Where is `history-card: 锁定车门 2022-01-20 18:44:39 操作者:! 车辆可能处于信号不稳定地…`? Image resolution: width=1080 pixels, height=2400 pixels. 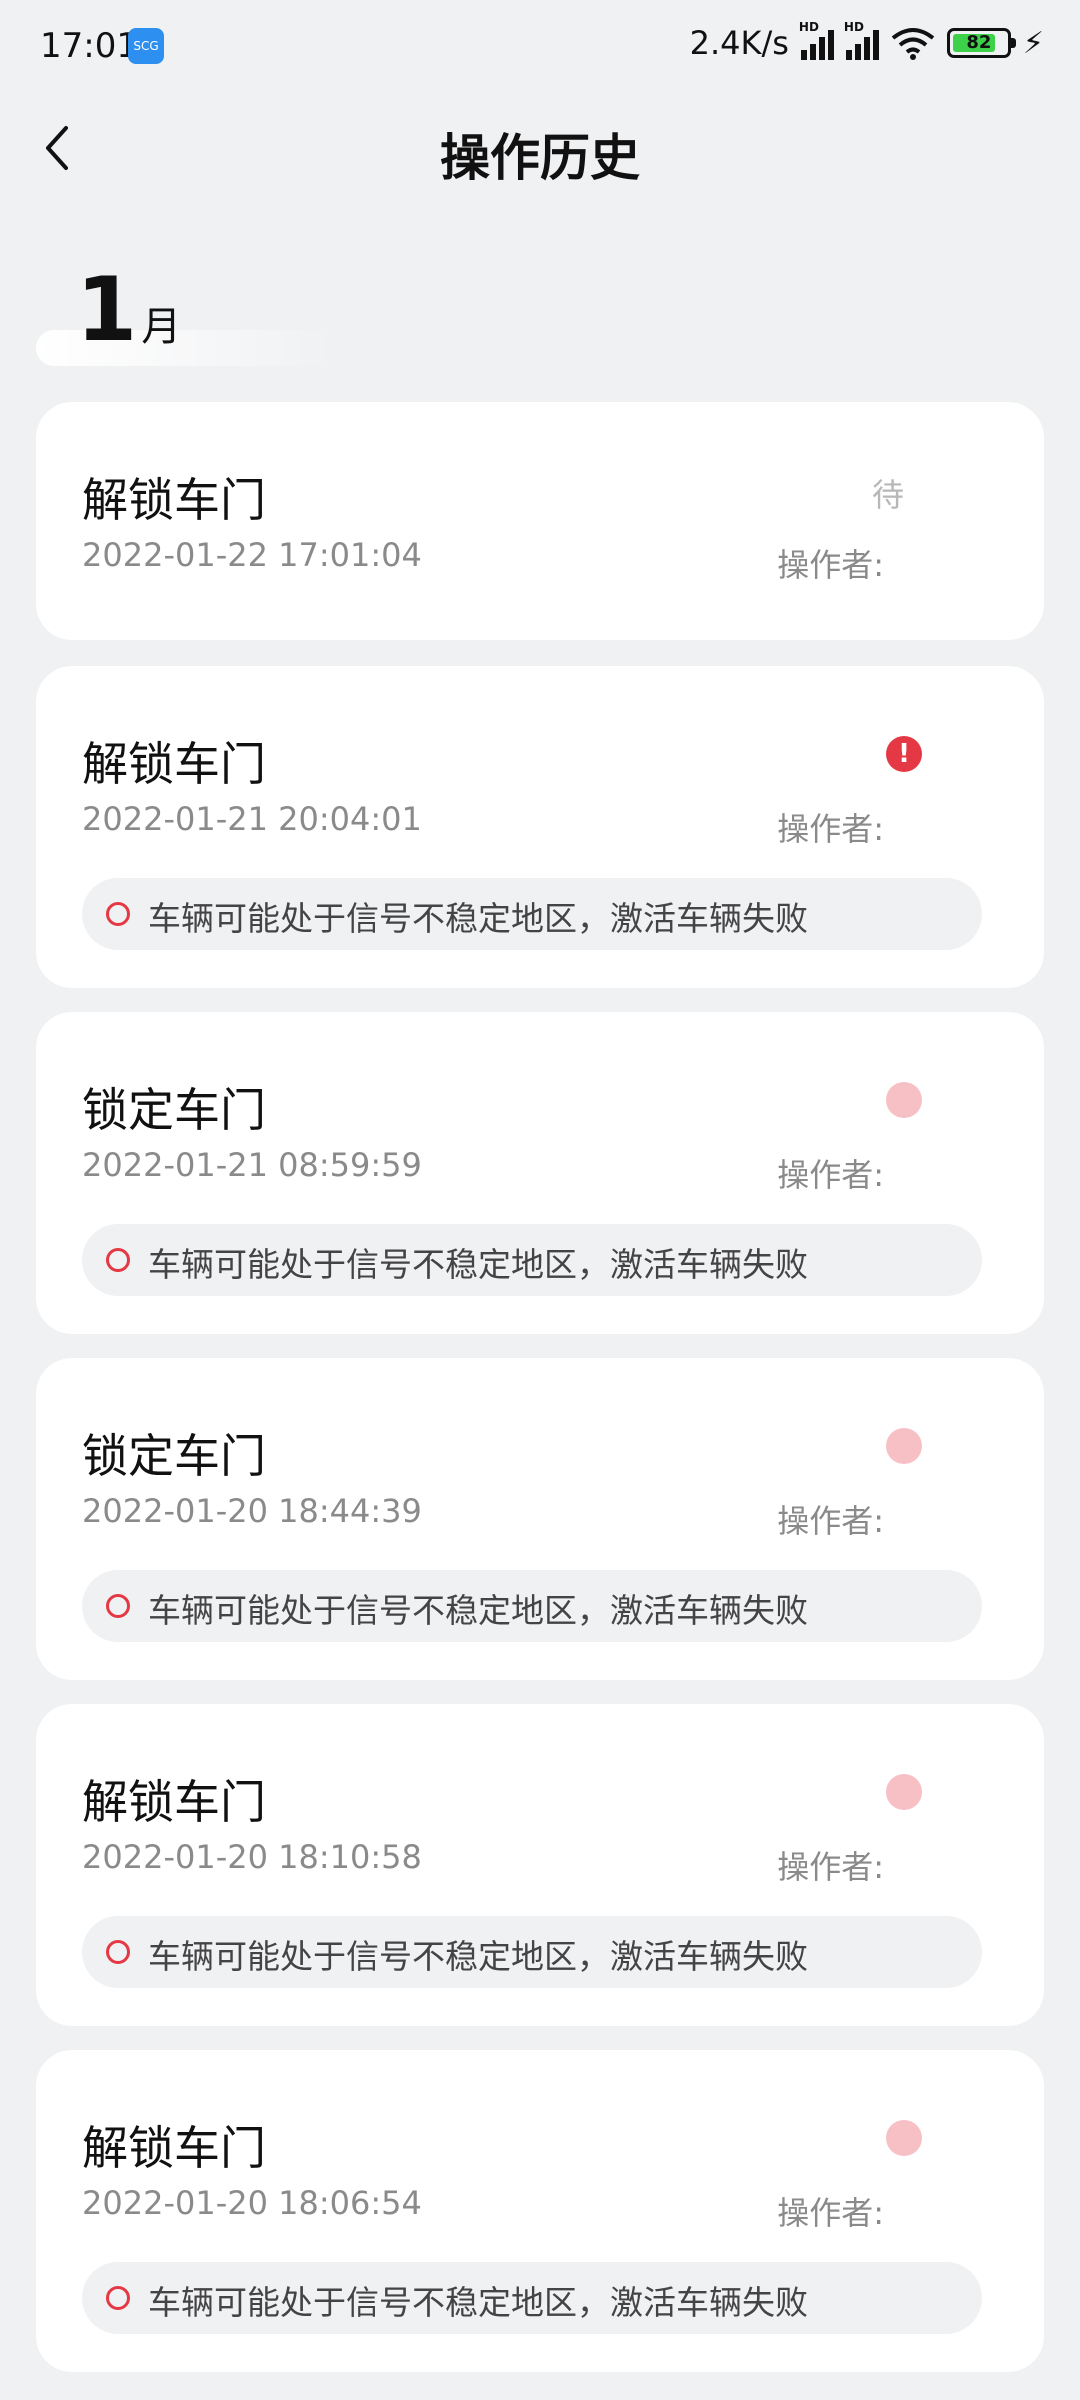 history-card: 锁定车门 2022-01-20 18:44:39 操作者:! 车辆可能处于信号不稳定地… is located at coordinates (540, 1519).